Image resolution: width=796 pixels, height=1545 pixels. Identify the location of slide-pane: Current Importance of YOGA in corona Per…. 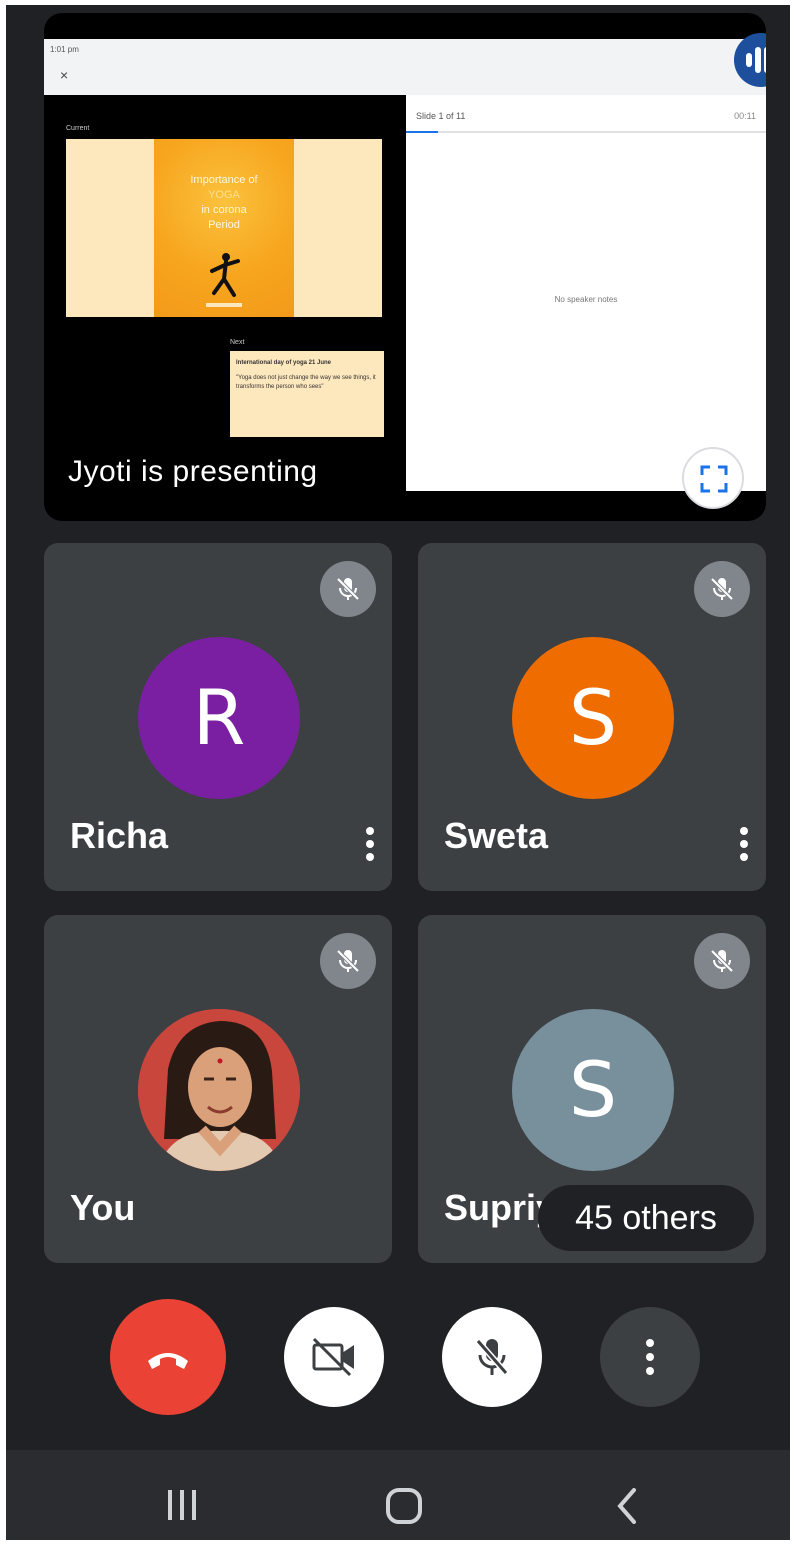
(225, 293).